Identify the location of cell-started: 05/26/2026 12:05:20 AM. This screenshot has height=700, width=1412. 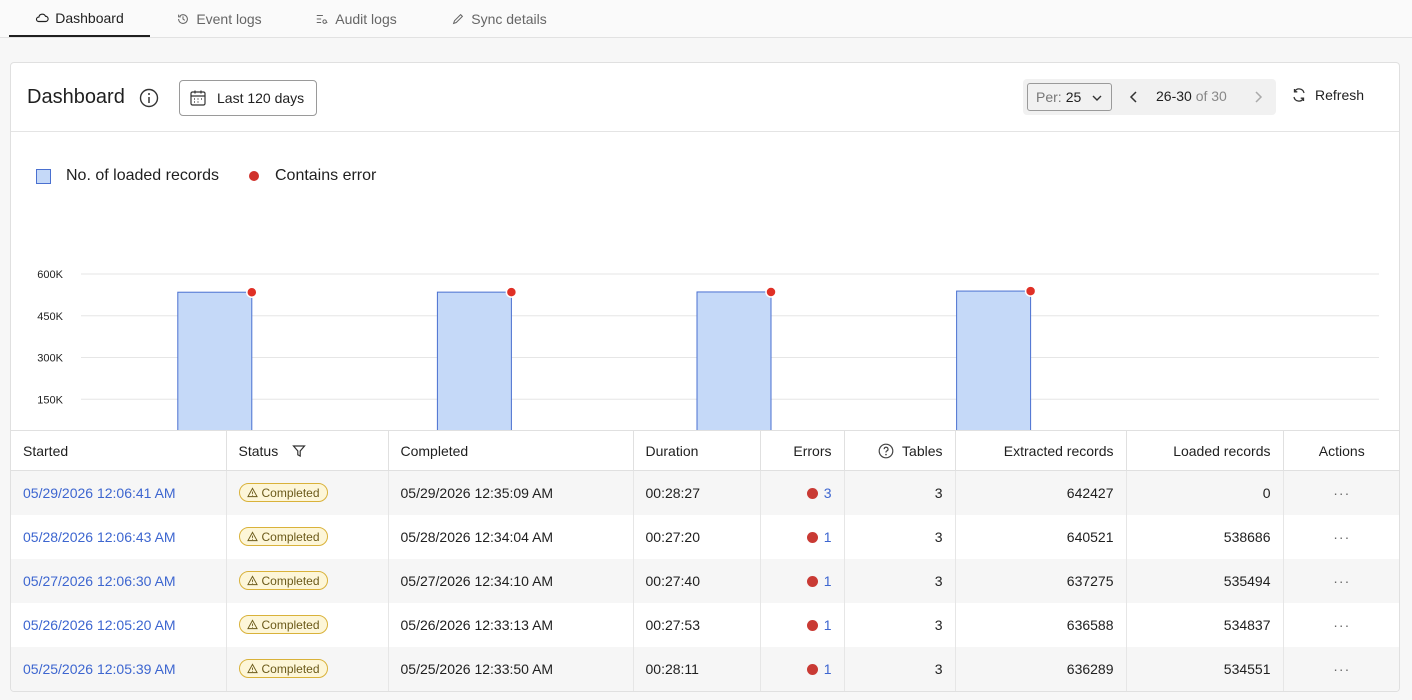
(119, 624).